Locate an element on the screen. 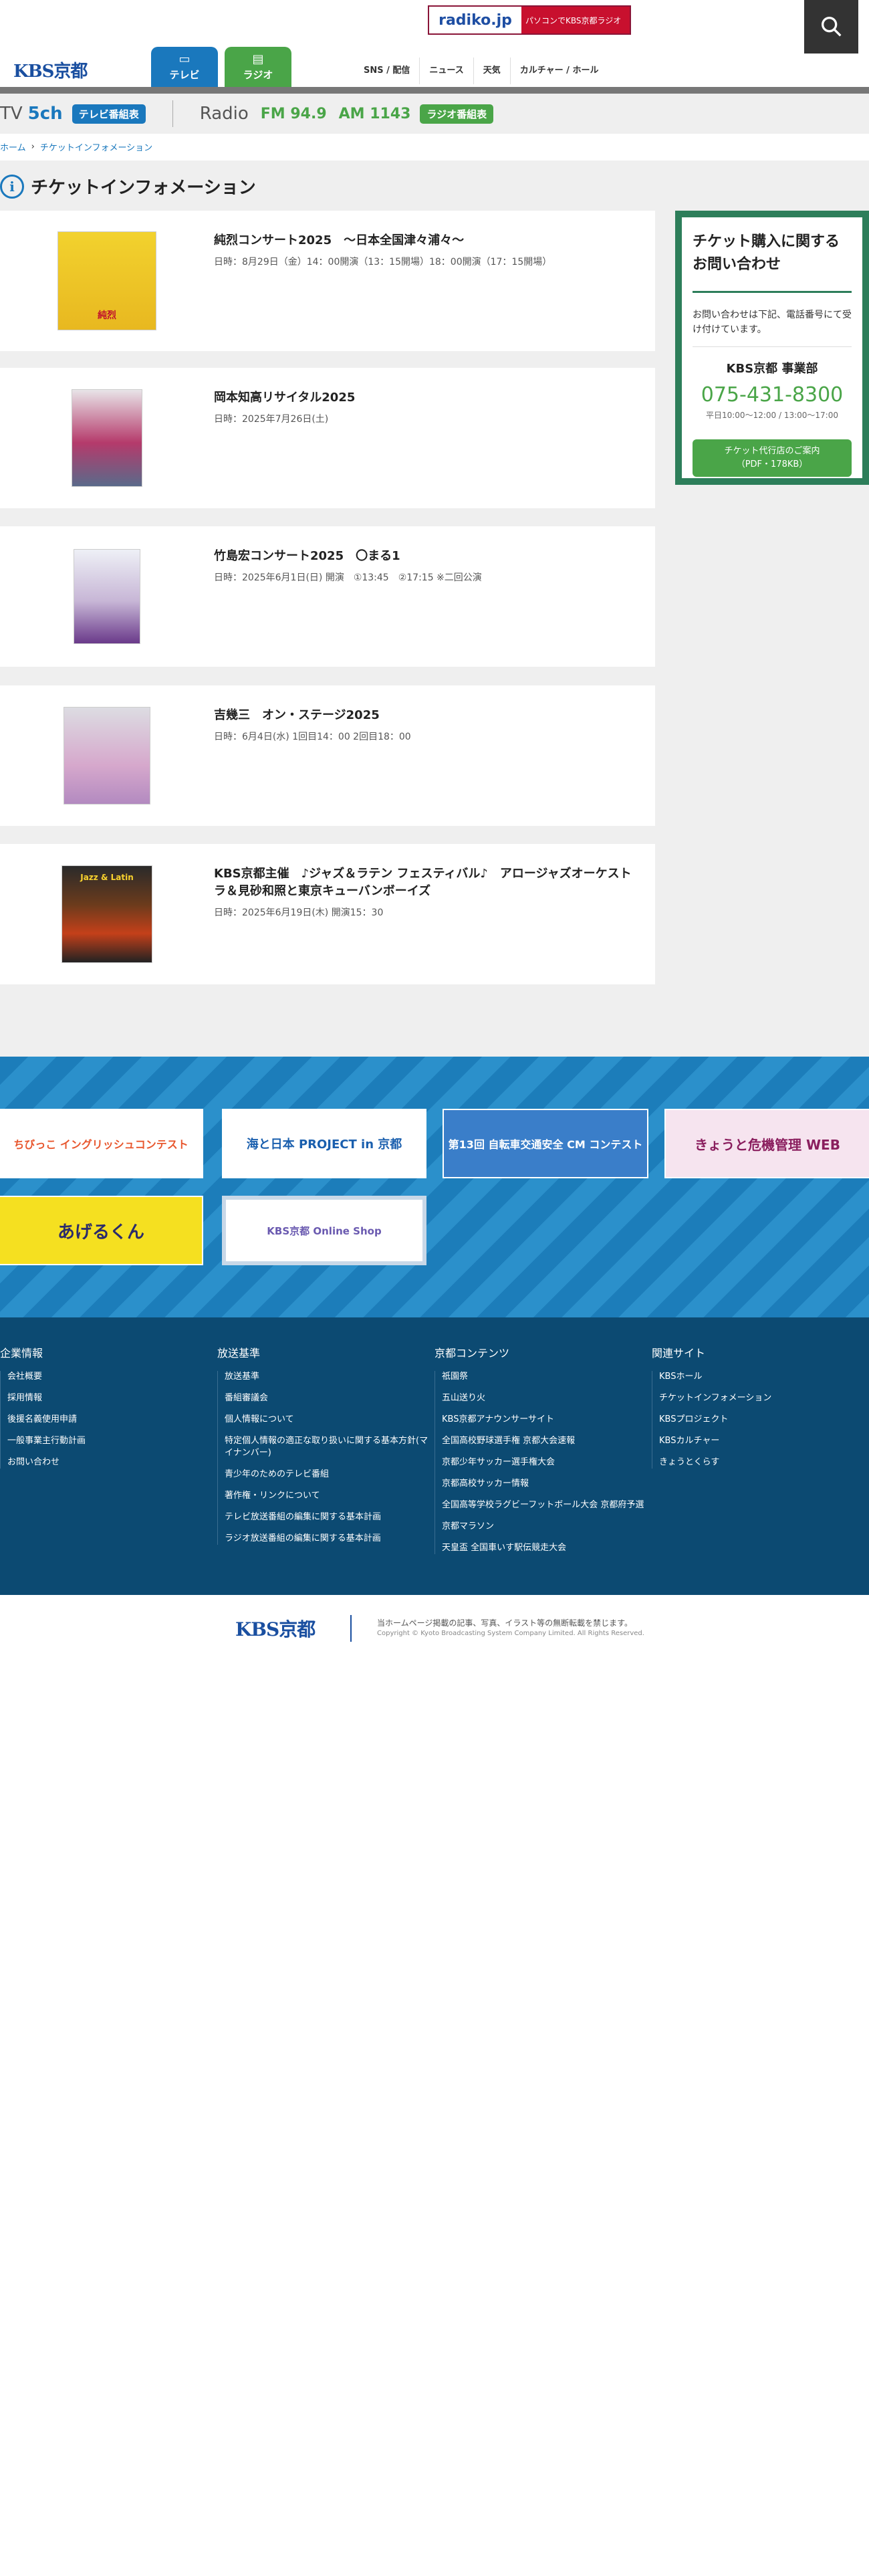 The height and width of the screenshot is (2576, 869). agerukun-banner: あげるくん is located at coordinates (101, 1231).